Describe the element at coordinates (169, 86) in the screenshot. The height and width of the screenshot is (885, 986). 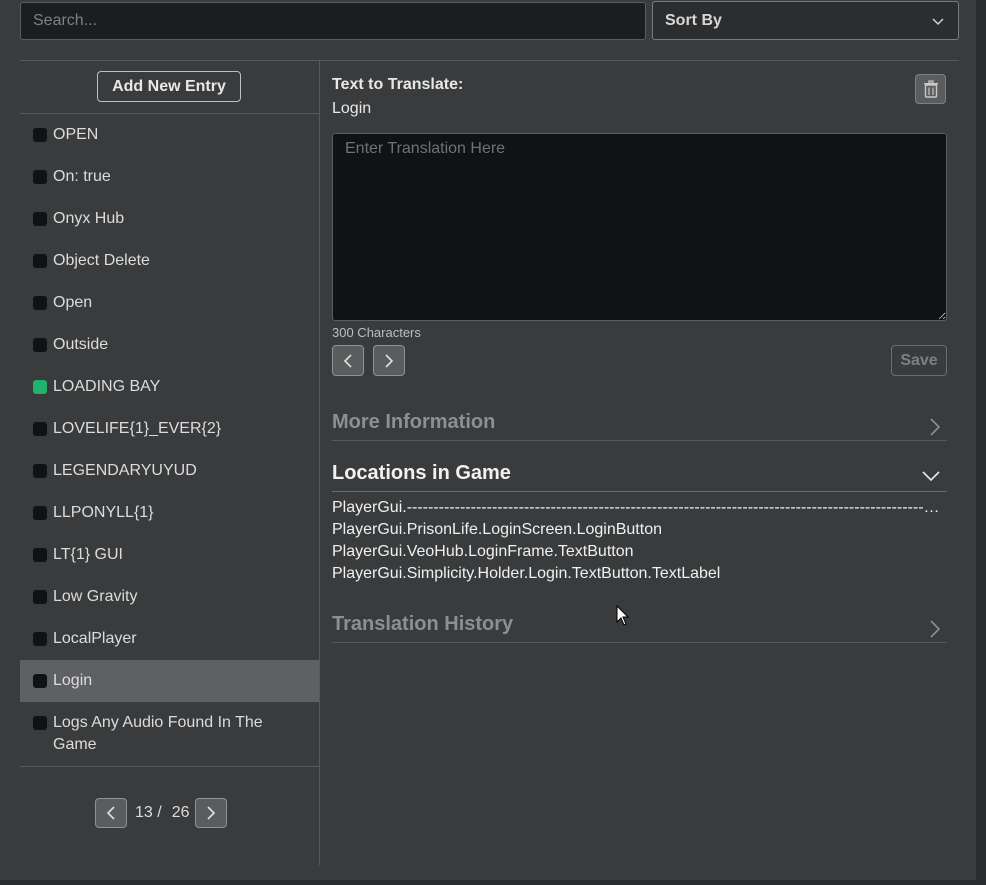
I see `add-new-entry-button: Add New Entry` at that location.